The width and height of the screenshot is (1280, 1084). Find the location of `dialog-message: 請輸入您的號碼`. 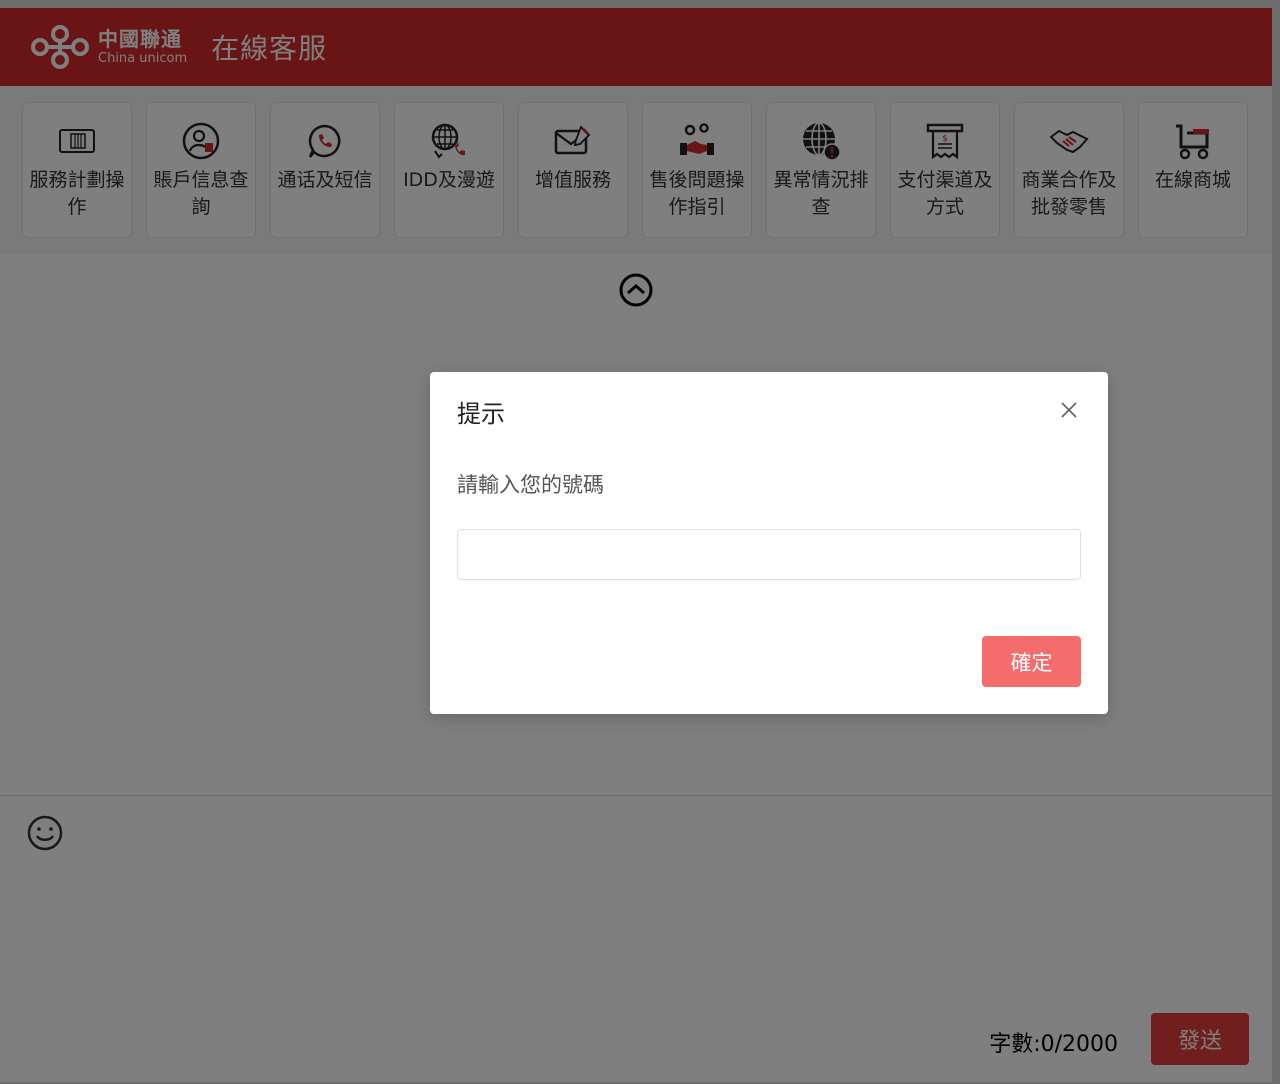

dialog-message: 請輸入您的號碼 is located at coordinates (530, 485).